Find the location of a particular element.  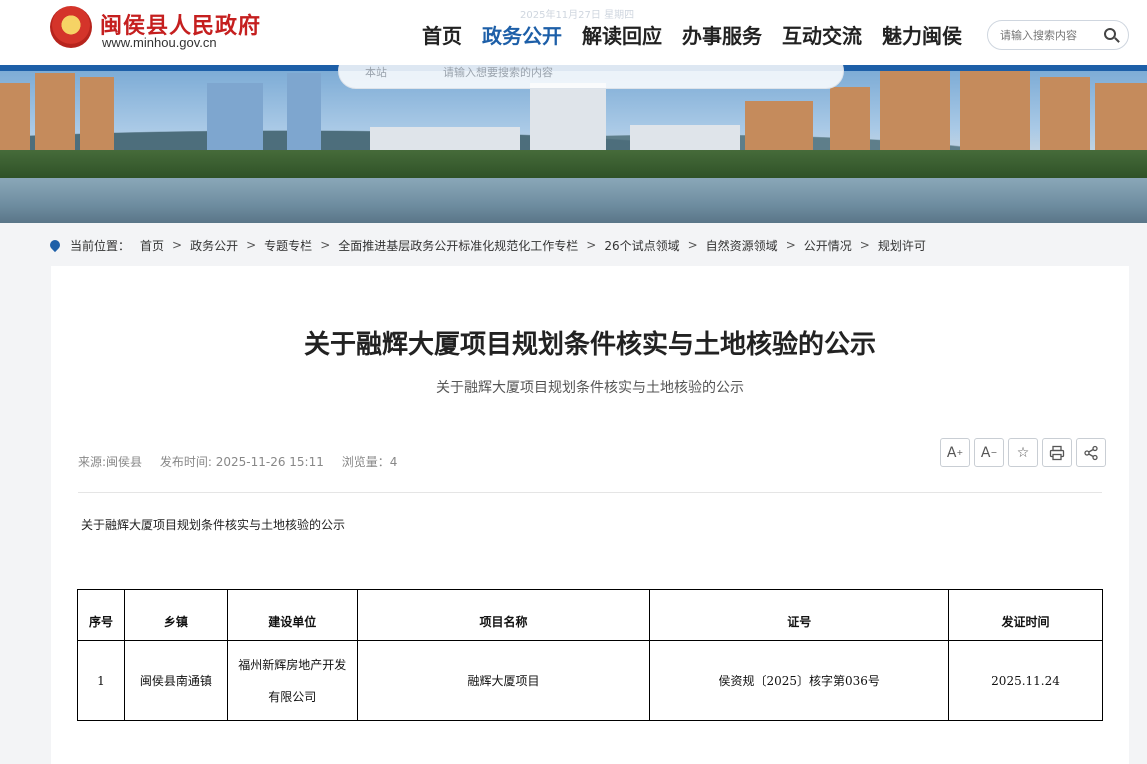

header-search-box is located at coordinates (1058, 35).